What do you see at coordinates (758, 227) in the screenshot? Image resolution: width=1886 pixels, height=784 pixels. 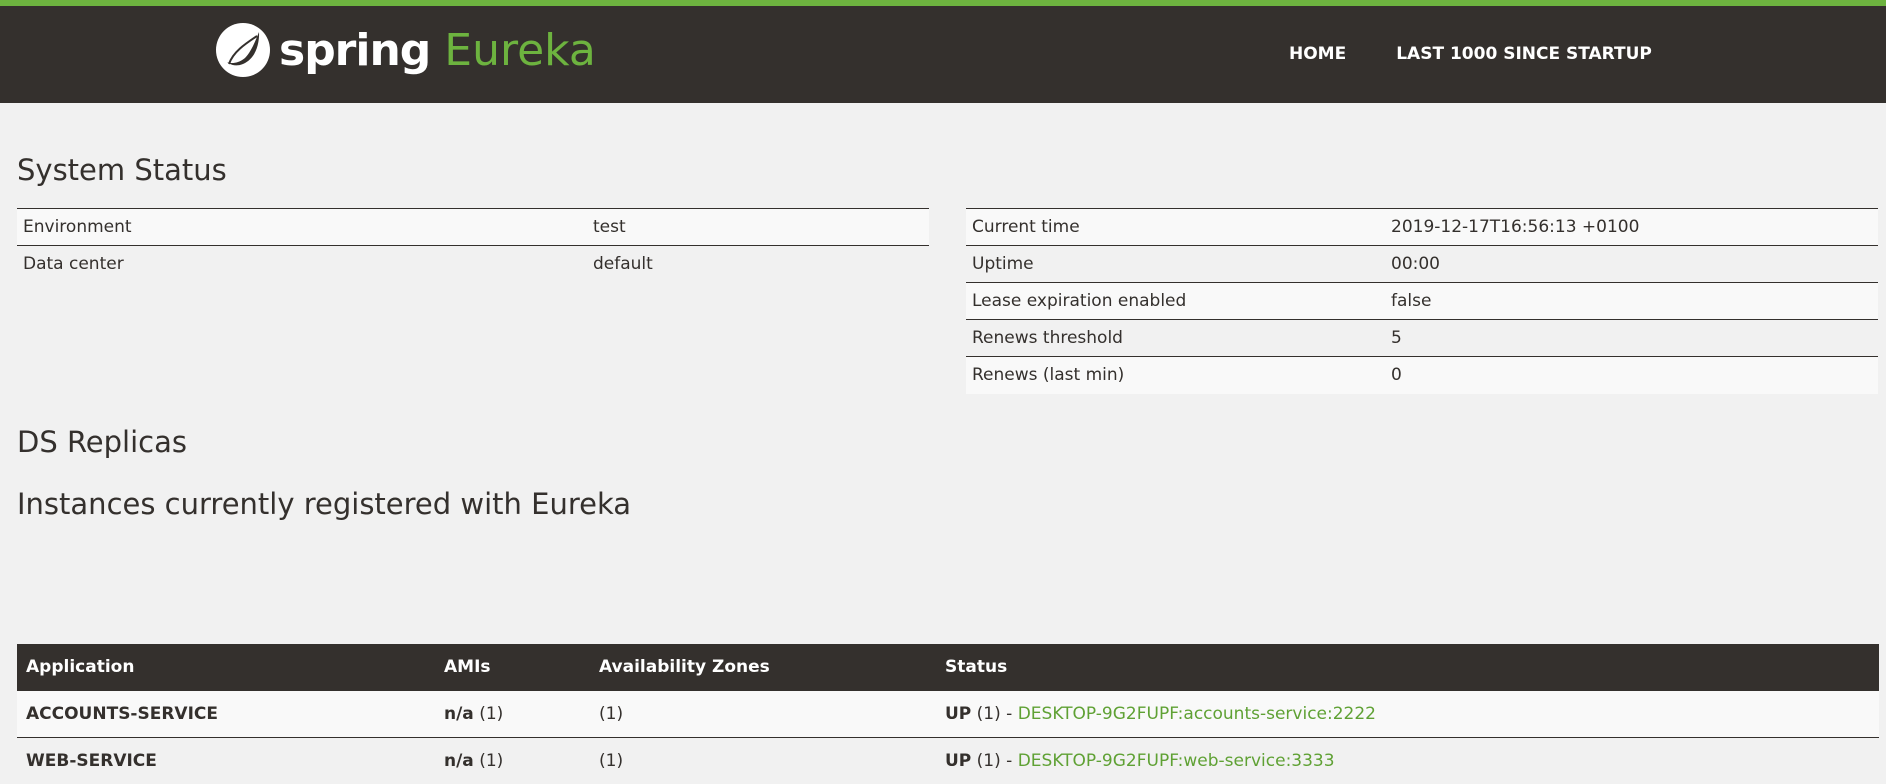 I see `status-value: test` at bounding box center [758, 227].